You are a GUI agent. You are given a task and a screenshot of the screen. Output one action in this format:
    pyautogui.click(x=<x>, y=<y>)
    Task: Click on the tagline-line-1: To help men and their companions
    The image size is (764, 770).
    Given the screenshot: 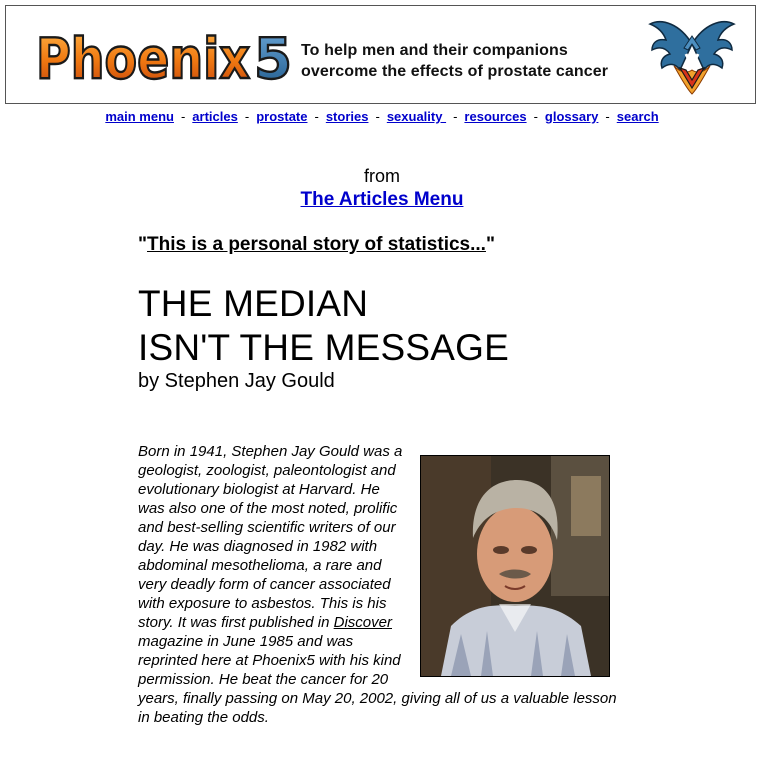 What is the action you would take?
    pyautogui.click(x=434, y=50)
    